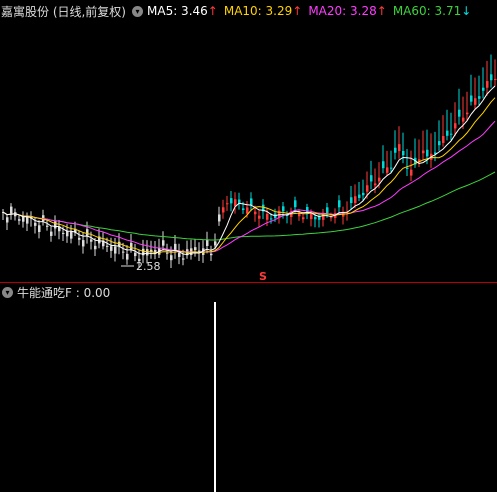 The width and height of the screenshot is (497, 492). Describe the element at coordinates (263, 276) in the screenshot. I see `sell-signal-marker: S` at that location.